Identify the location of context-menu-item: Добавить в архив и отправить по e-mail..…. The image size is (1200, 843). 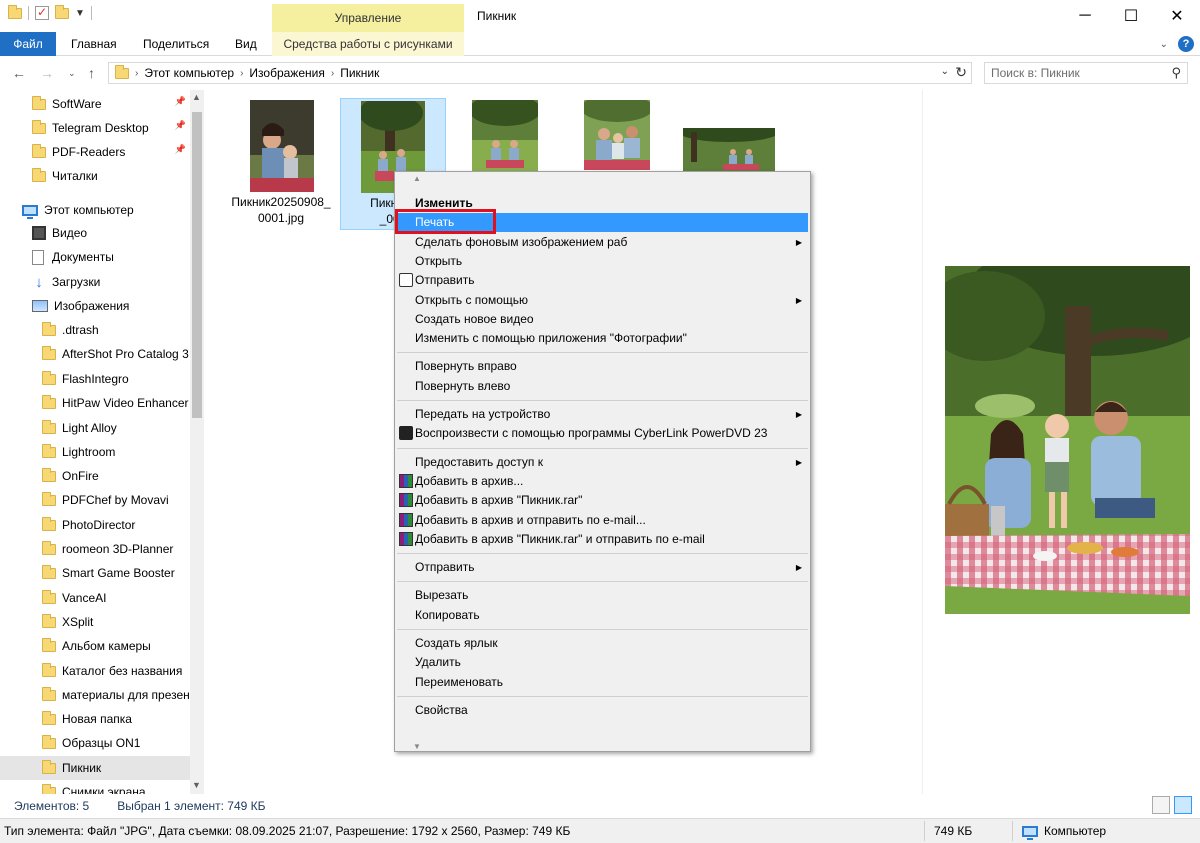
(602, 520).